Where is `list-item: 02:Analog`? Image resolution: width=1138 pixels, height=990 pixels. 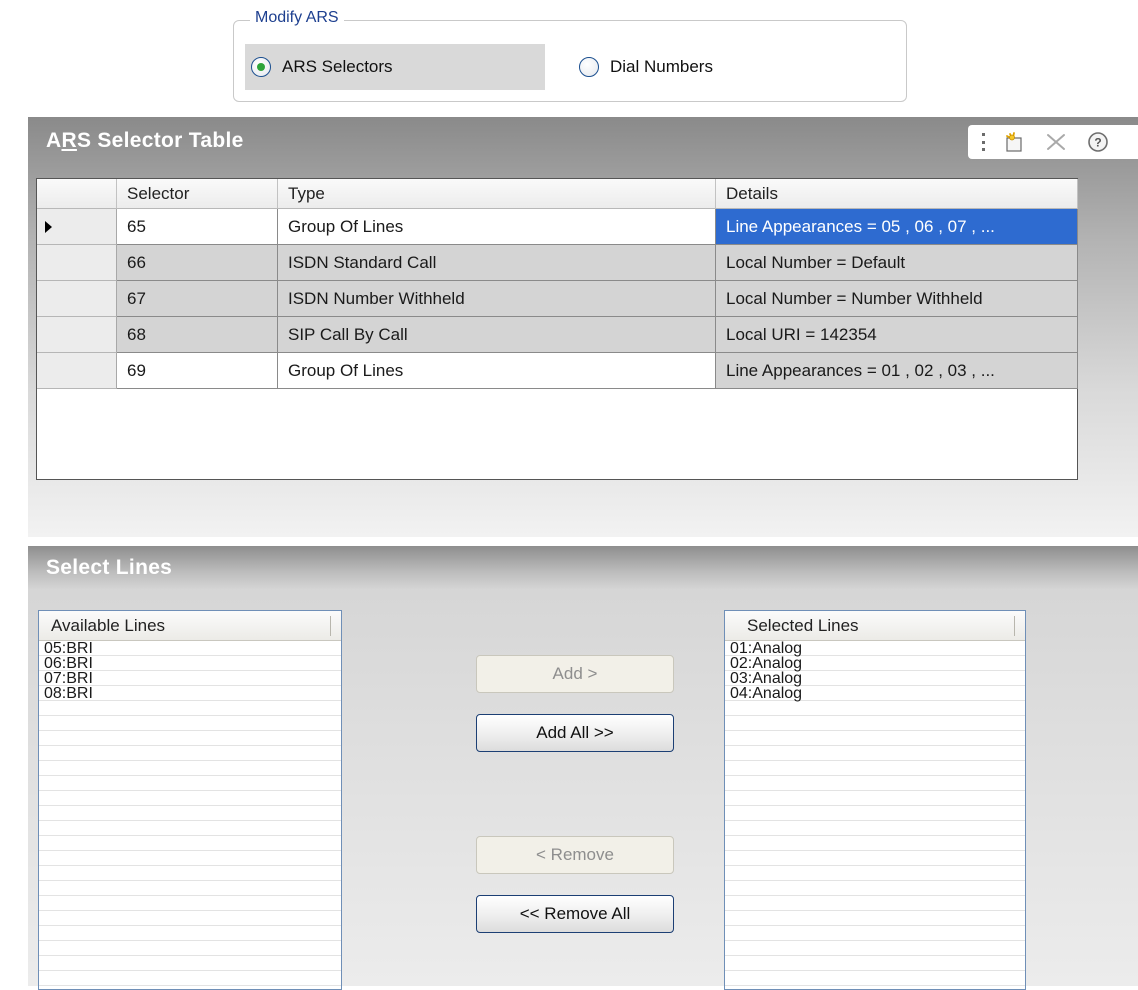 list-item: 02:Analog is located at coordinates (875, 664).